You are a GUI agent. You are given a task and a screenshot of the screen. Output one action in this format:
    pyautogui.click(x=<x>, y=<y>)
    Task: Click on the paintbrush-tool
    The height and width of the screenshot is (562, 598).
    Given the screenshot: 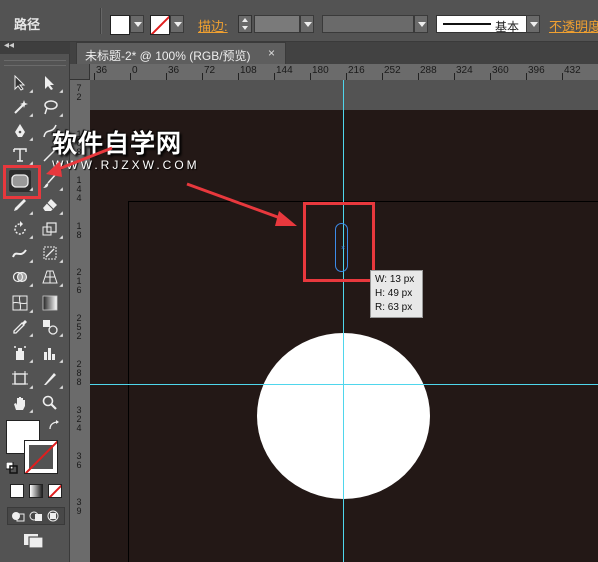 What is the action you would take?
    pyautogui.click(x=50, y=181)
    